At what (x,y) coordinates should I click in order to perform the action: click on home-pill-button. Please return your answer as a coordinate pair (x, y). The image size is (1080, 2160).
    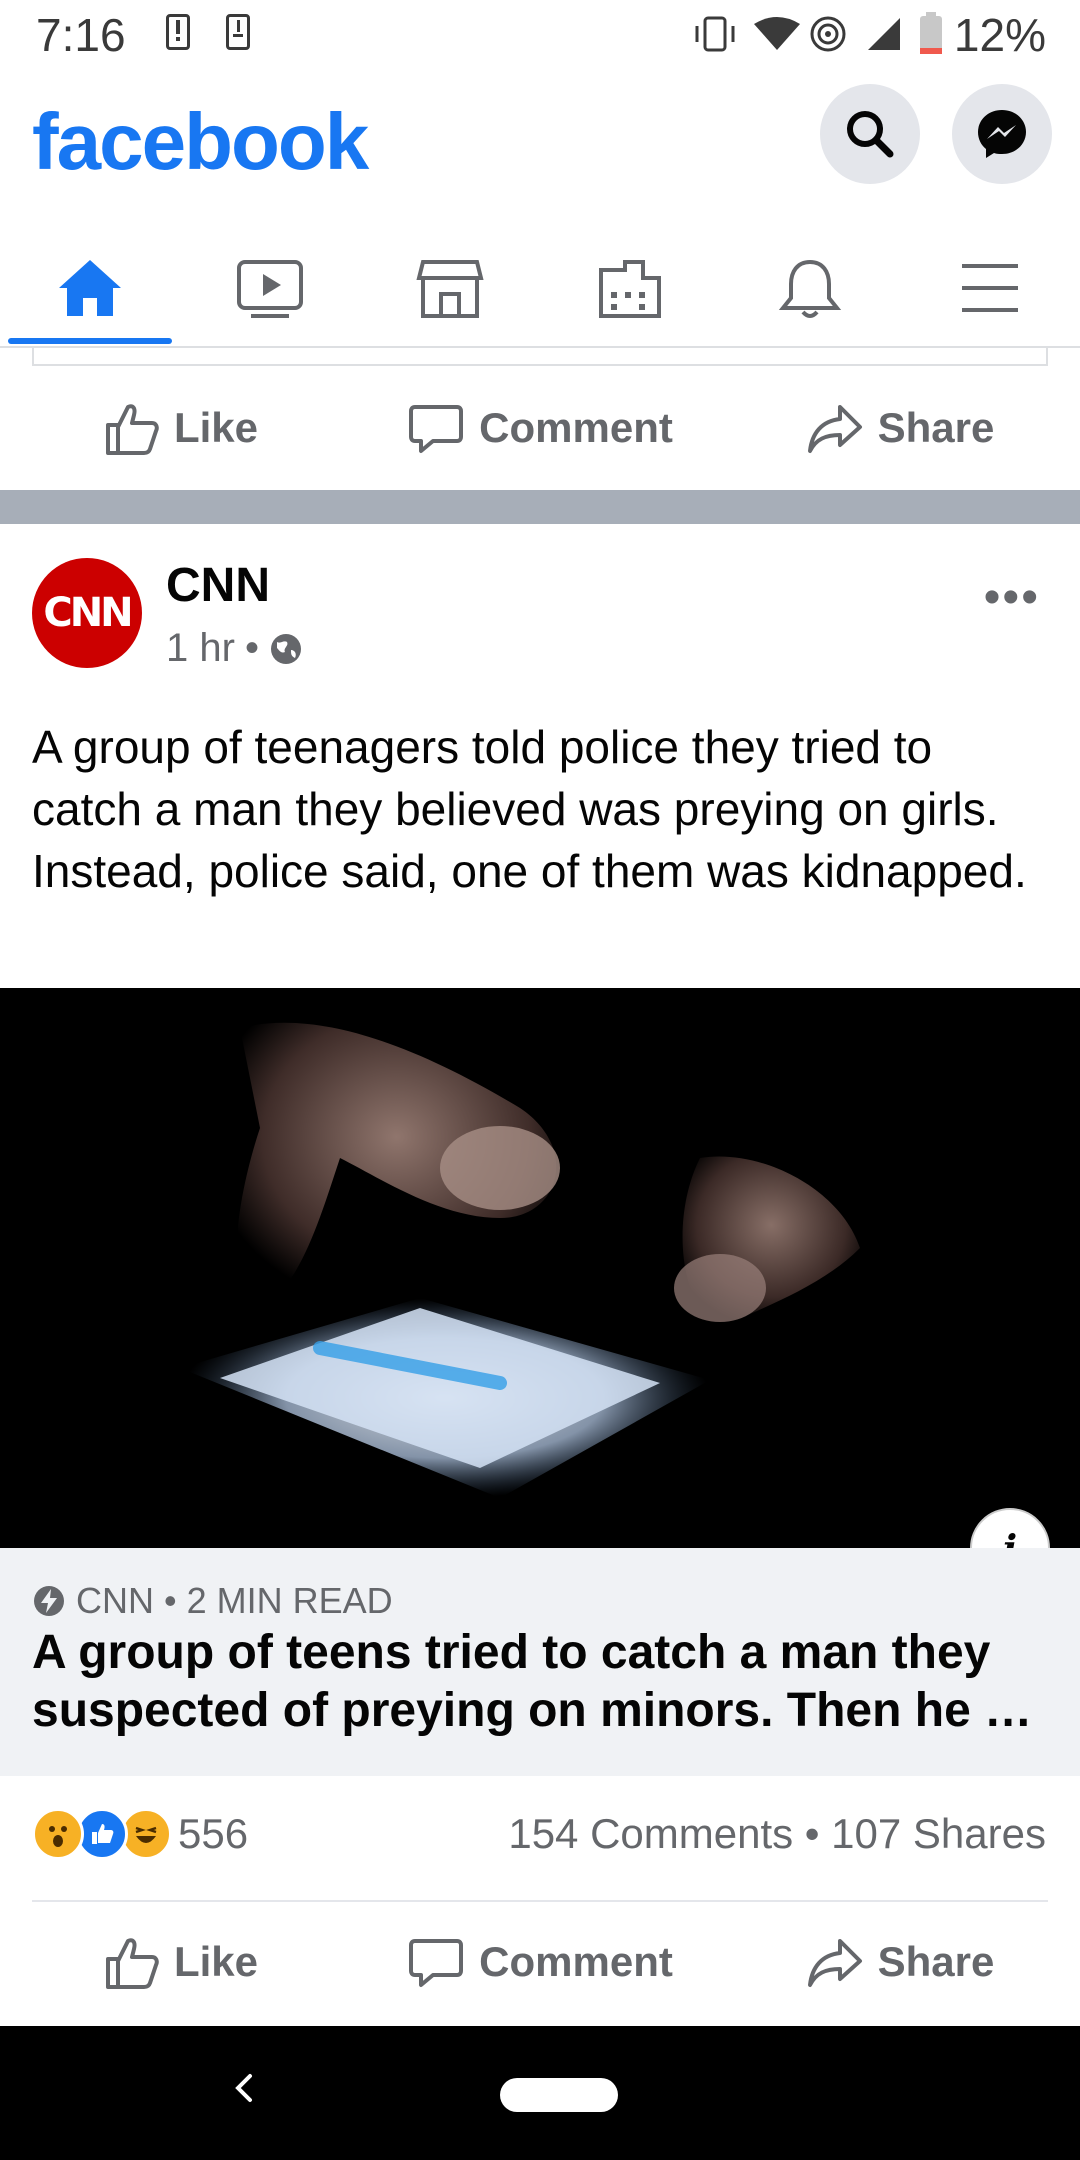
    Looking at the image, I should click on (559, 2095).